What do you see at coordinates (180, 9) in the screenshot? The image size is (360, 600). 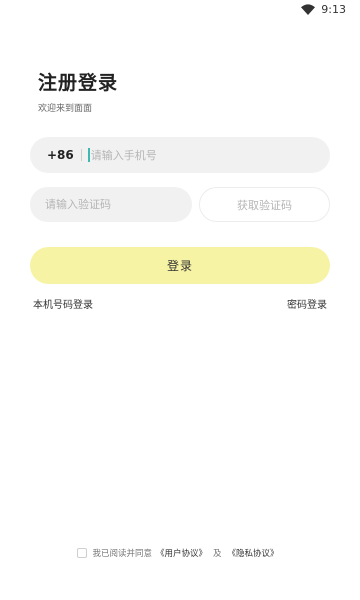 I see `status-bar: 9:13` at bounding box center [180, 9].